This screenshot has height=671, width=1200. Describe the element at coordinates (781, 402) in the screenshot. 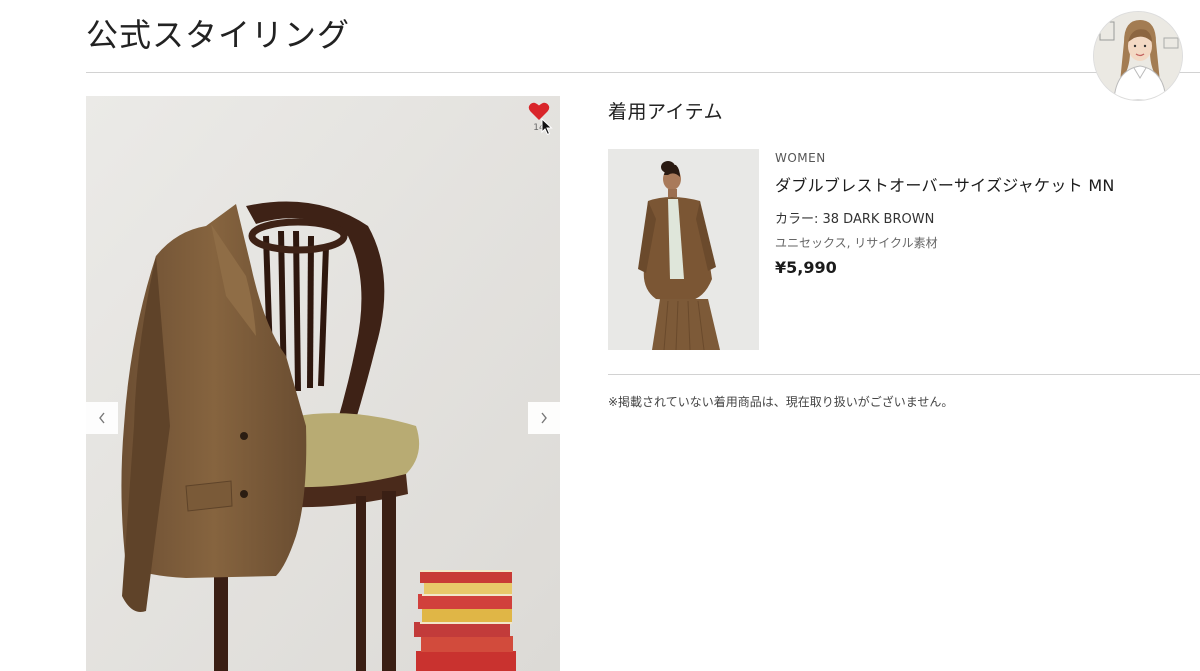

I see `availability-note: ※掲載されていない着用商品は、現在取り扱いがございません。` at that location.